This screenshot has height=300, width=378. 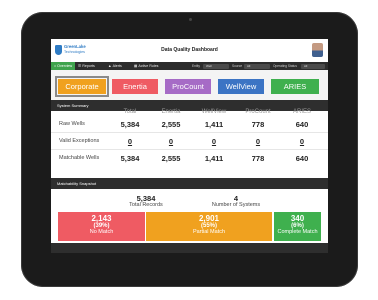 What do you see at coordinates (236, 205) in the screenshot?
I see `systems-count-label: Number of Systems` at bounding box center [236, 205].